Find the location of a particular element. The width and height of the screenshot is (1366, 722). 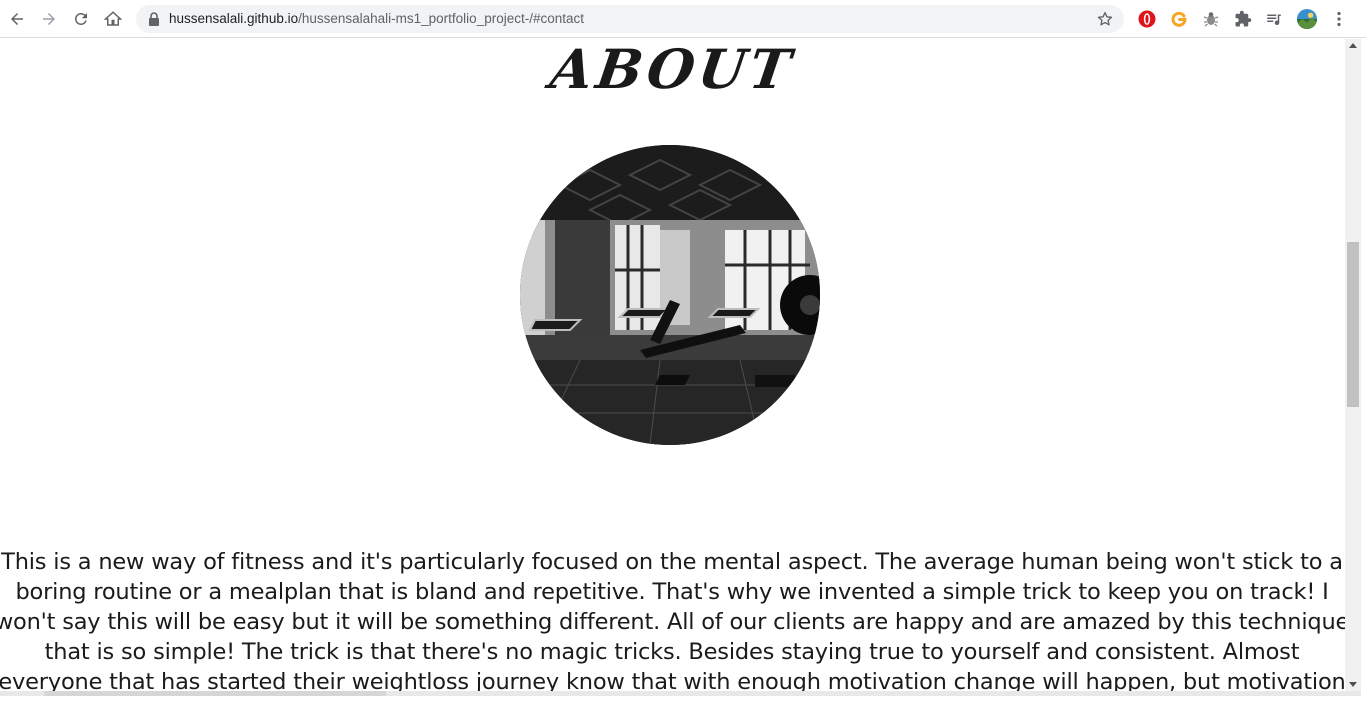

arrow-right-icon is located at coordinates (49, 19).